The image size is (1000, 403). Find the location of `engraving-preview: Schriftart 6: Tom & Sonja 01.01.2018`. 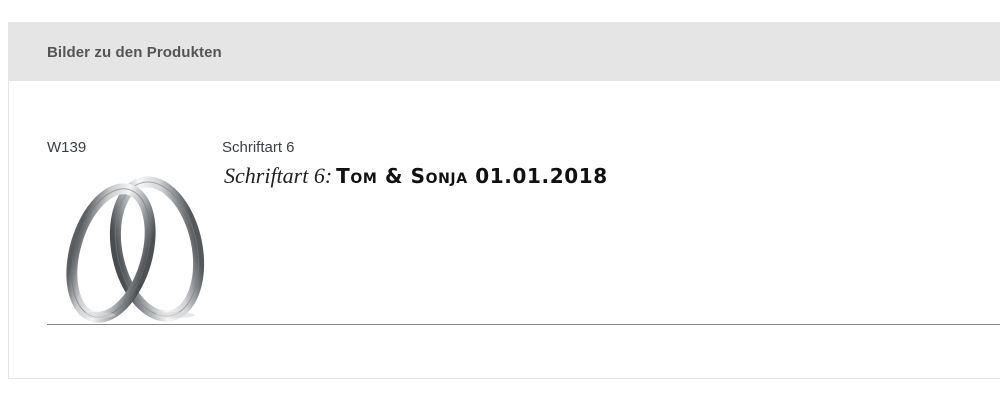

engraving-preview: Schriftart 6: Tom & Sonja 01.01.2018 is located at coordinates (416, 176).